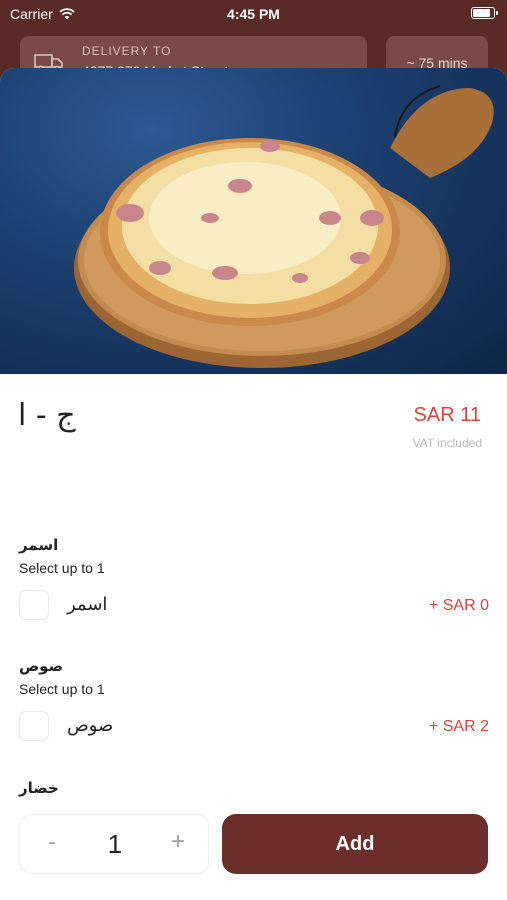  Describe the element at coordinates (90, 725) in the screenshot. I see `option-label: صوص` at that location.